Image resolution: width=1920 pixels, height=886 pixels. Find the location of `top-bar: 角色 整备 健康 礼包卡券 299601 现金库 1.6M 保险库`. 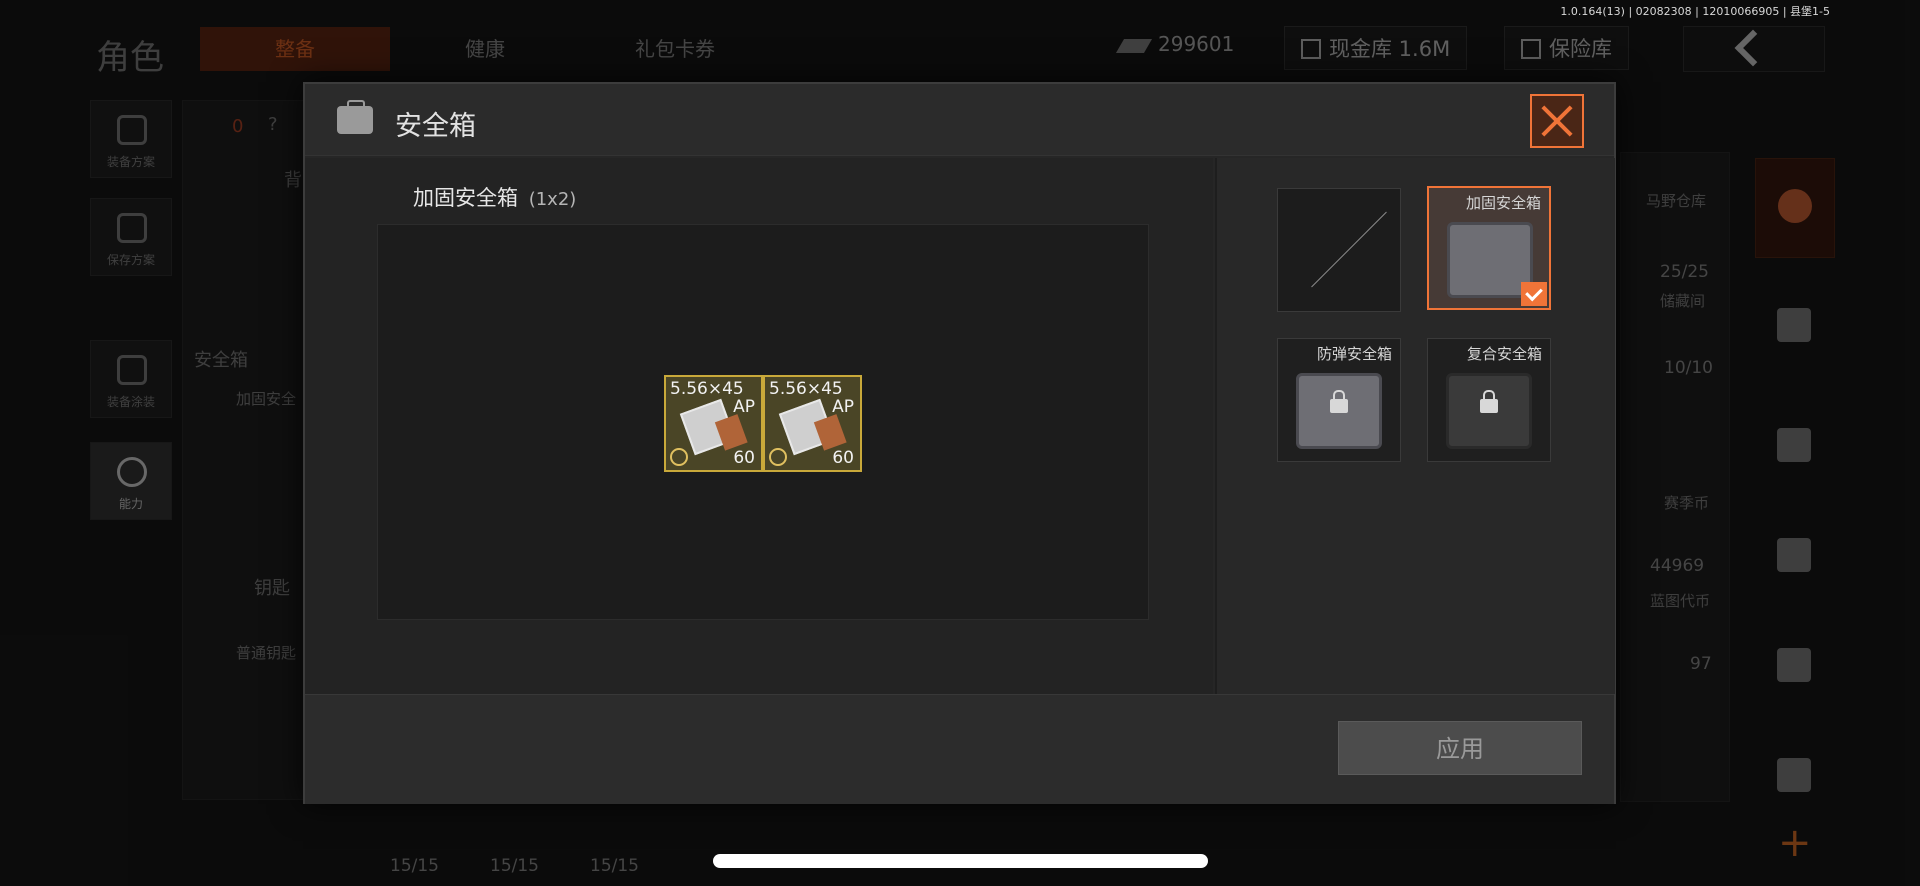

top-bar: 角色 整备 健康 礼包卡券 299601 现金库 1.6M 保险库 is located at coordinates (960, 50).